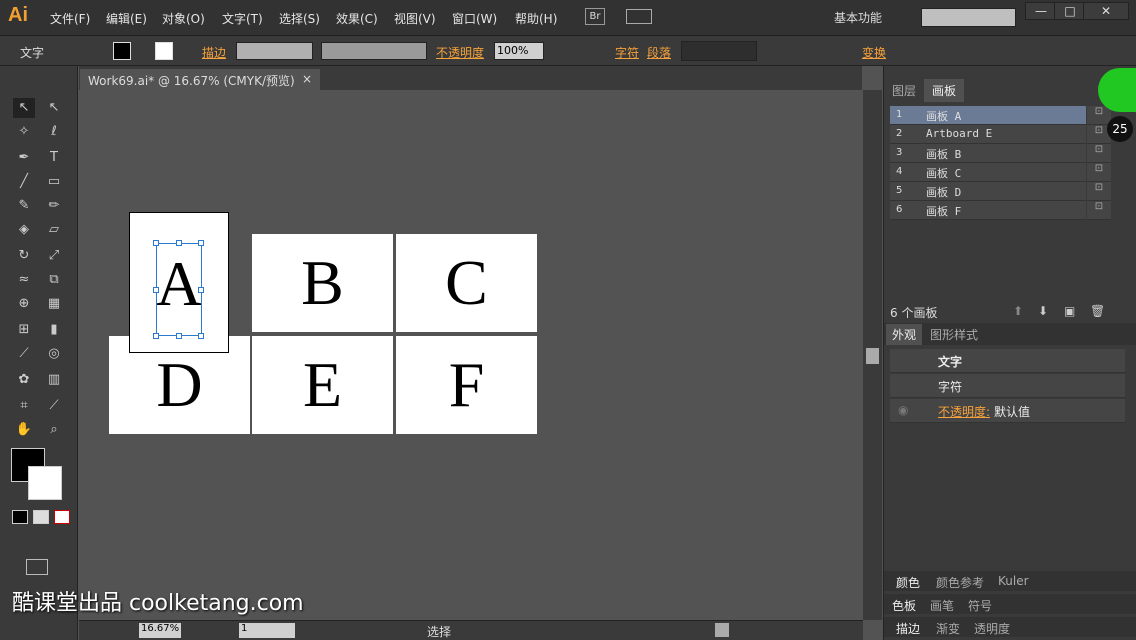  I want to click on free-transform-icon: ⧉, so click(54, 280).